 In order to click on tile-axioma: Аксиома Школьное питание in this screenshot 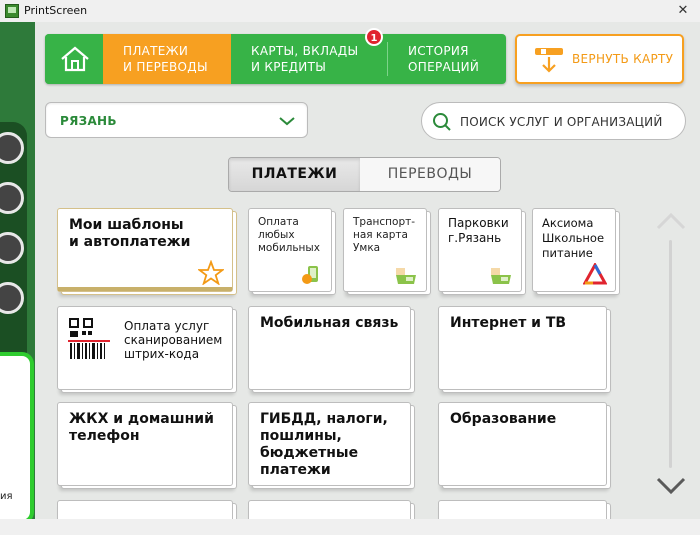, I will do `click(574, 250)`.